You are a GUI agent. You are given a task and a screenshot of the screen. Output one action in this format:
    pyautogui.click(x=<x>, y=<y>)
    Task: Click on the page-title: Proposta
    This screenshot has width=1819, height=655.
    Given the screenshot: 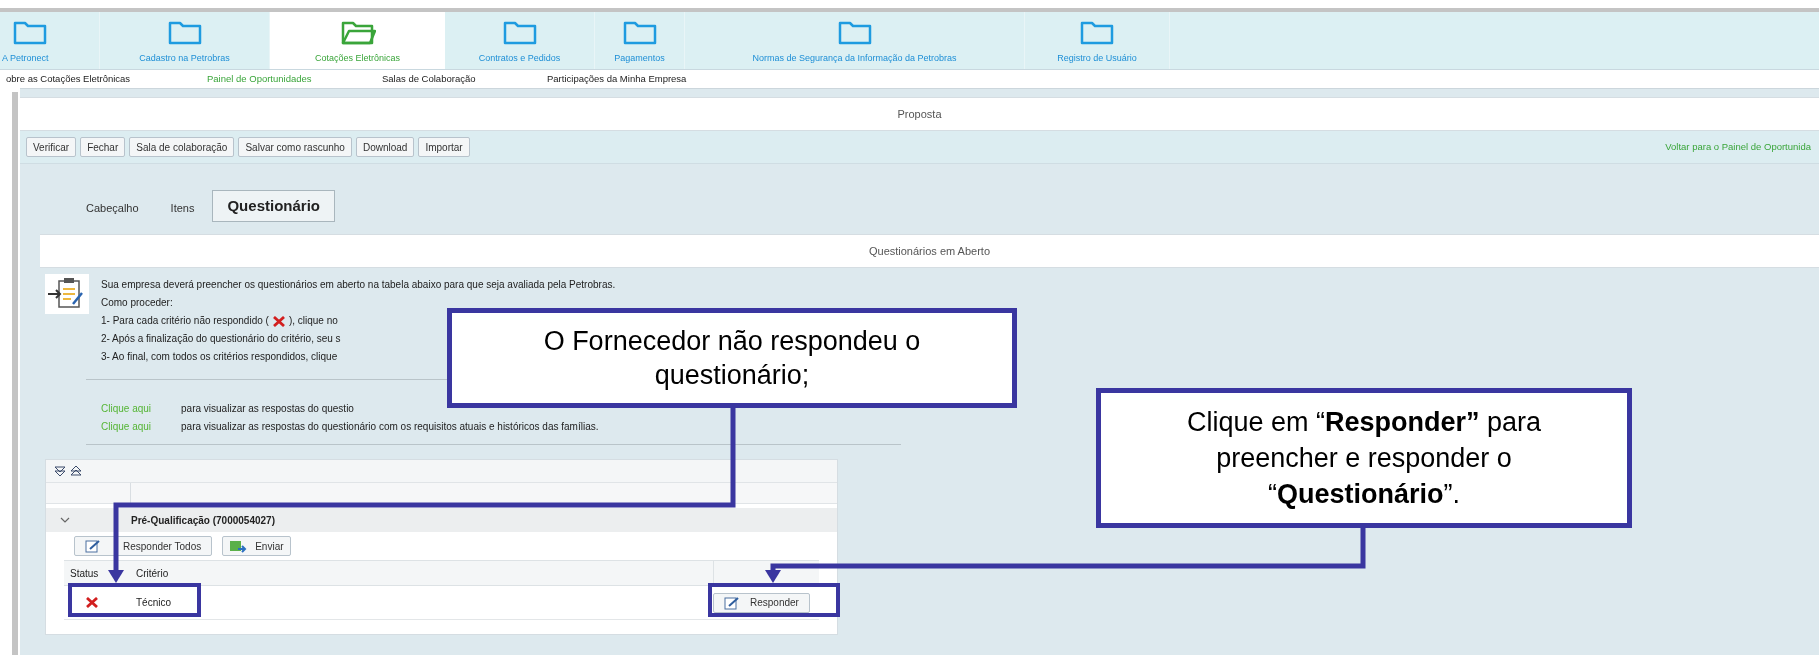 What is the action you would take?
    pyautogui.click(x=919, y=114)
    